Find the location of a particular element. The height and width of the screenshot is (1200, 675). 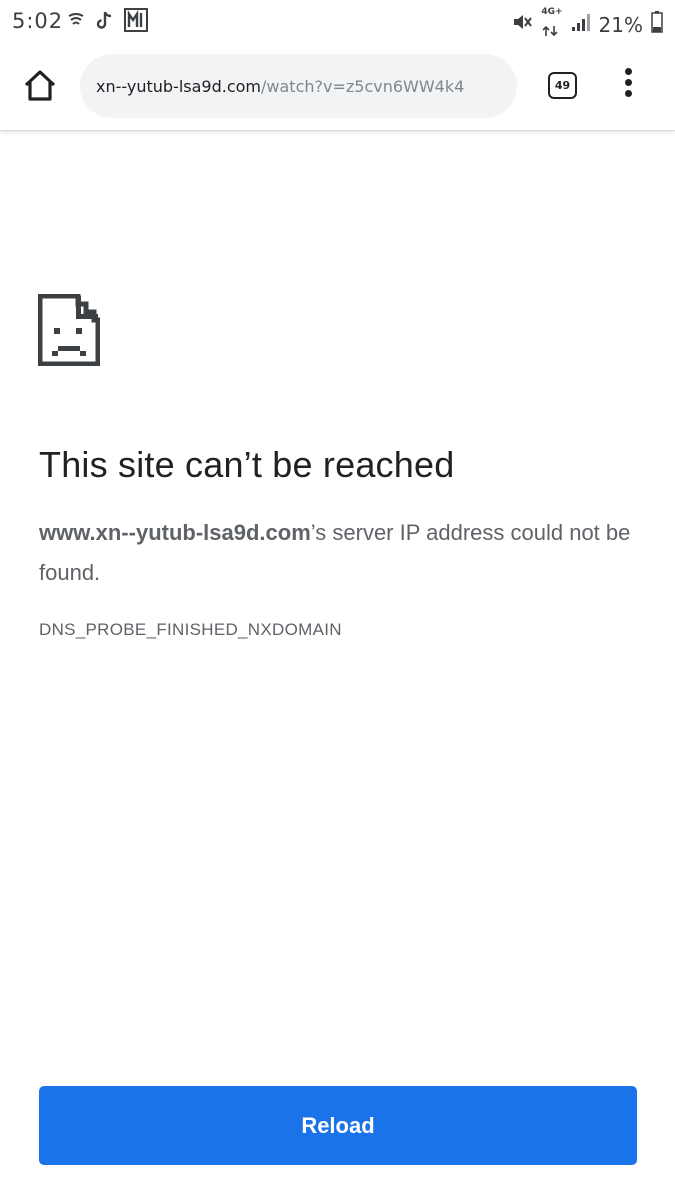

tab-switcher-button: 49 is located at coordinates (562, 85).